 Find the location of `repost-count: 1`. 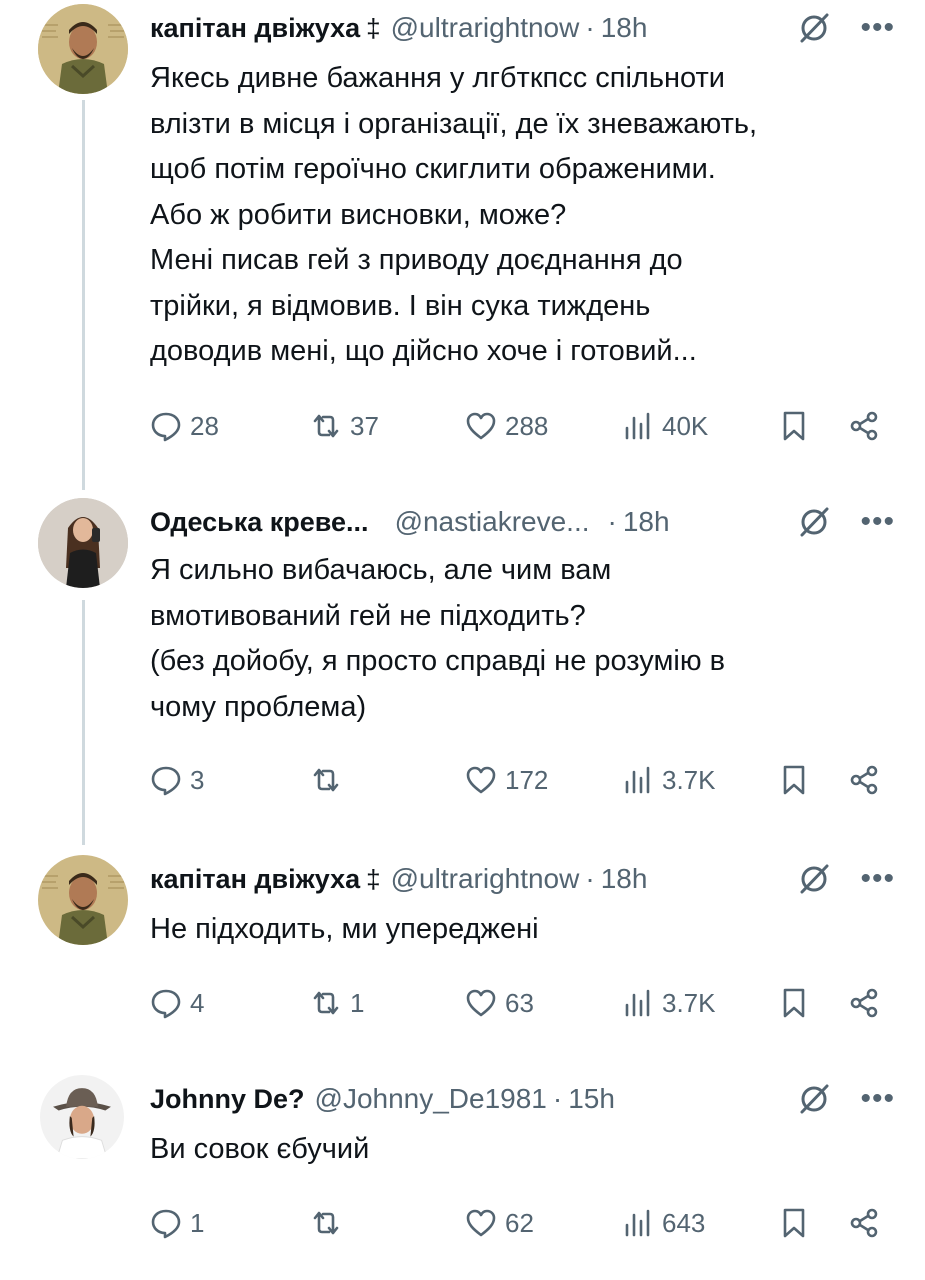

repost-count: 1 is located at coordinates (357, 1002).